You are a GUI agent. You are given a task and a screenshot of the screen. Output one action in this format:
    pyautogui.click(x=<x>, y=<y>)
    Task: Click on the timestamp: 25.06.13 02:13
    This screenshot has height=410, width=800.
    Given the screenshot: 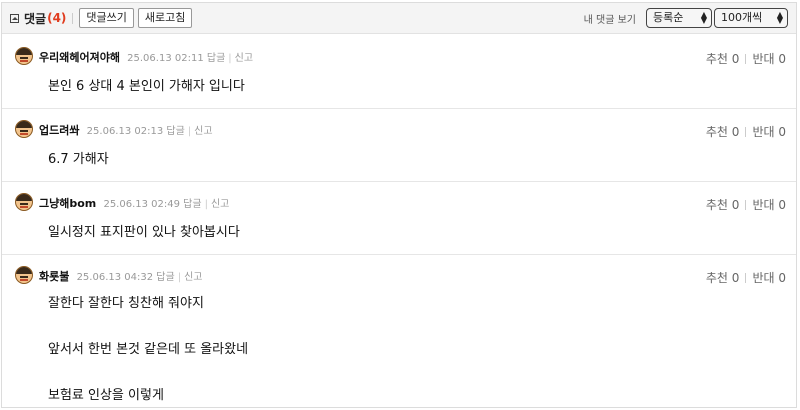 What is the action you would take?
    pyautogui.click(x=125, y=131)
    